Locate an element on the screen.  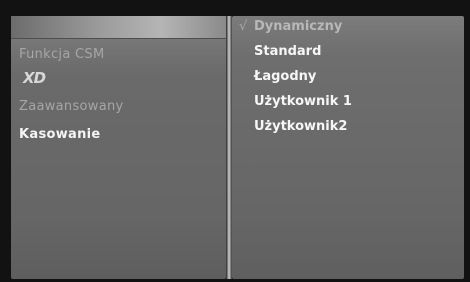
option-user-1: Użytkownik 1 is located at coordinates (303, 101).